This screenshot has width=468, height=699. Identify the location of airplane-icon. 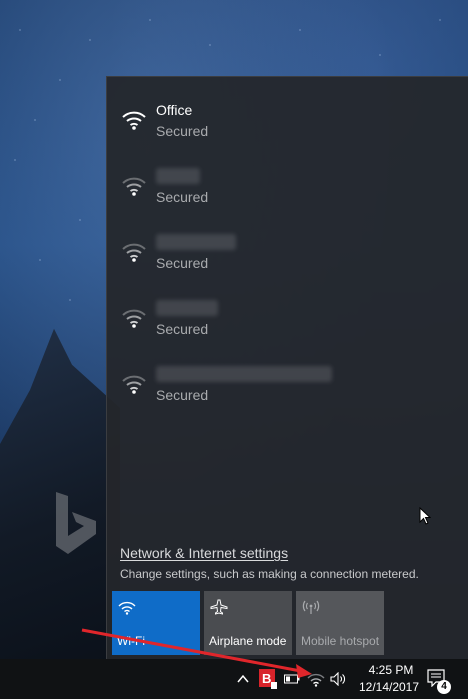
(219, 607).